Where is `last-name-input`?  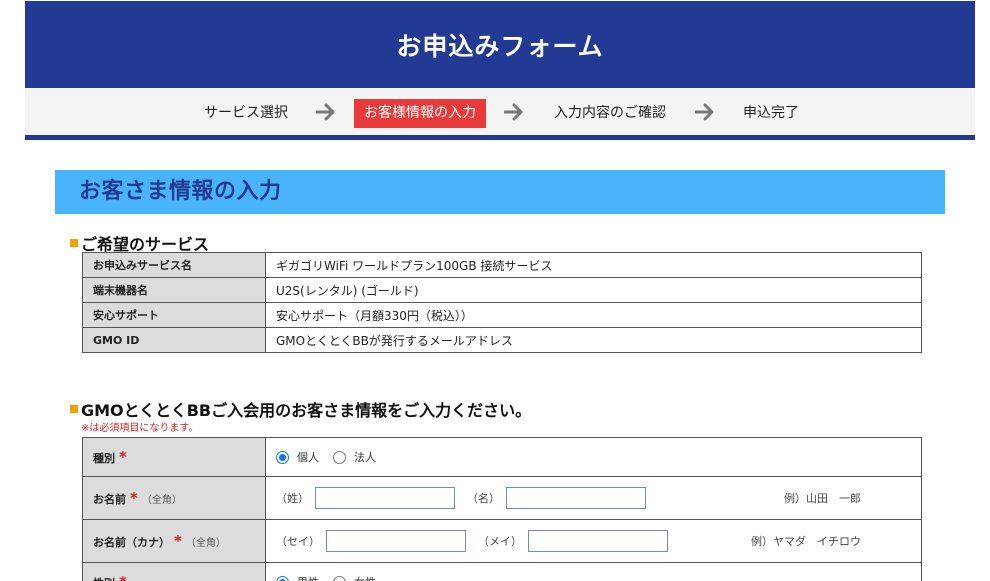
last-name-input is located at coordinates (385, 498).